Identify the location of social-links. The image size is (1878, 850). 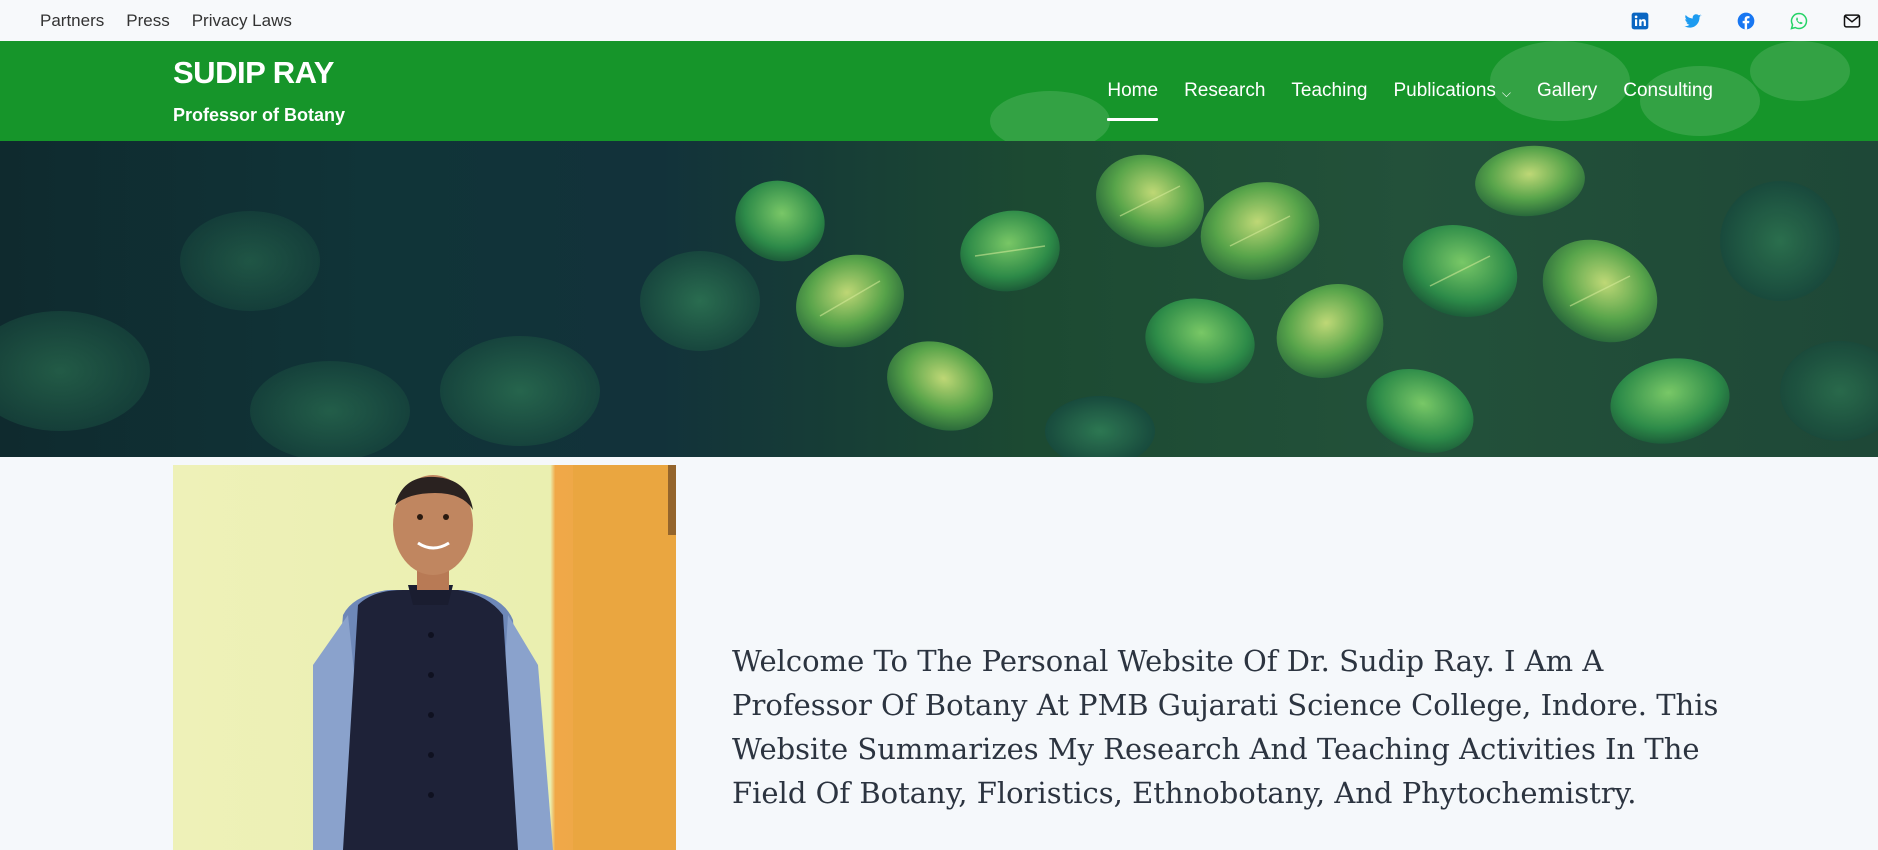
(1746, 21).